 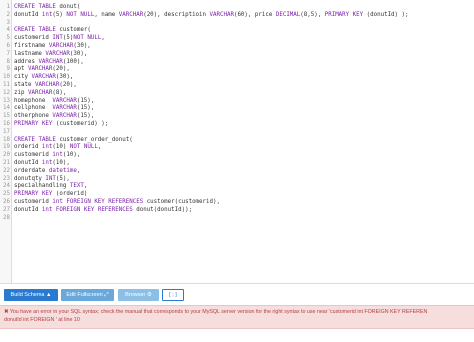 I want to click on code-line: 12 zip VARCHAR(8),, so click(x=237, y=93).